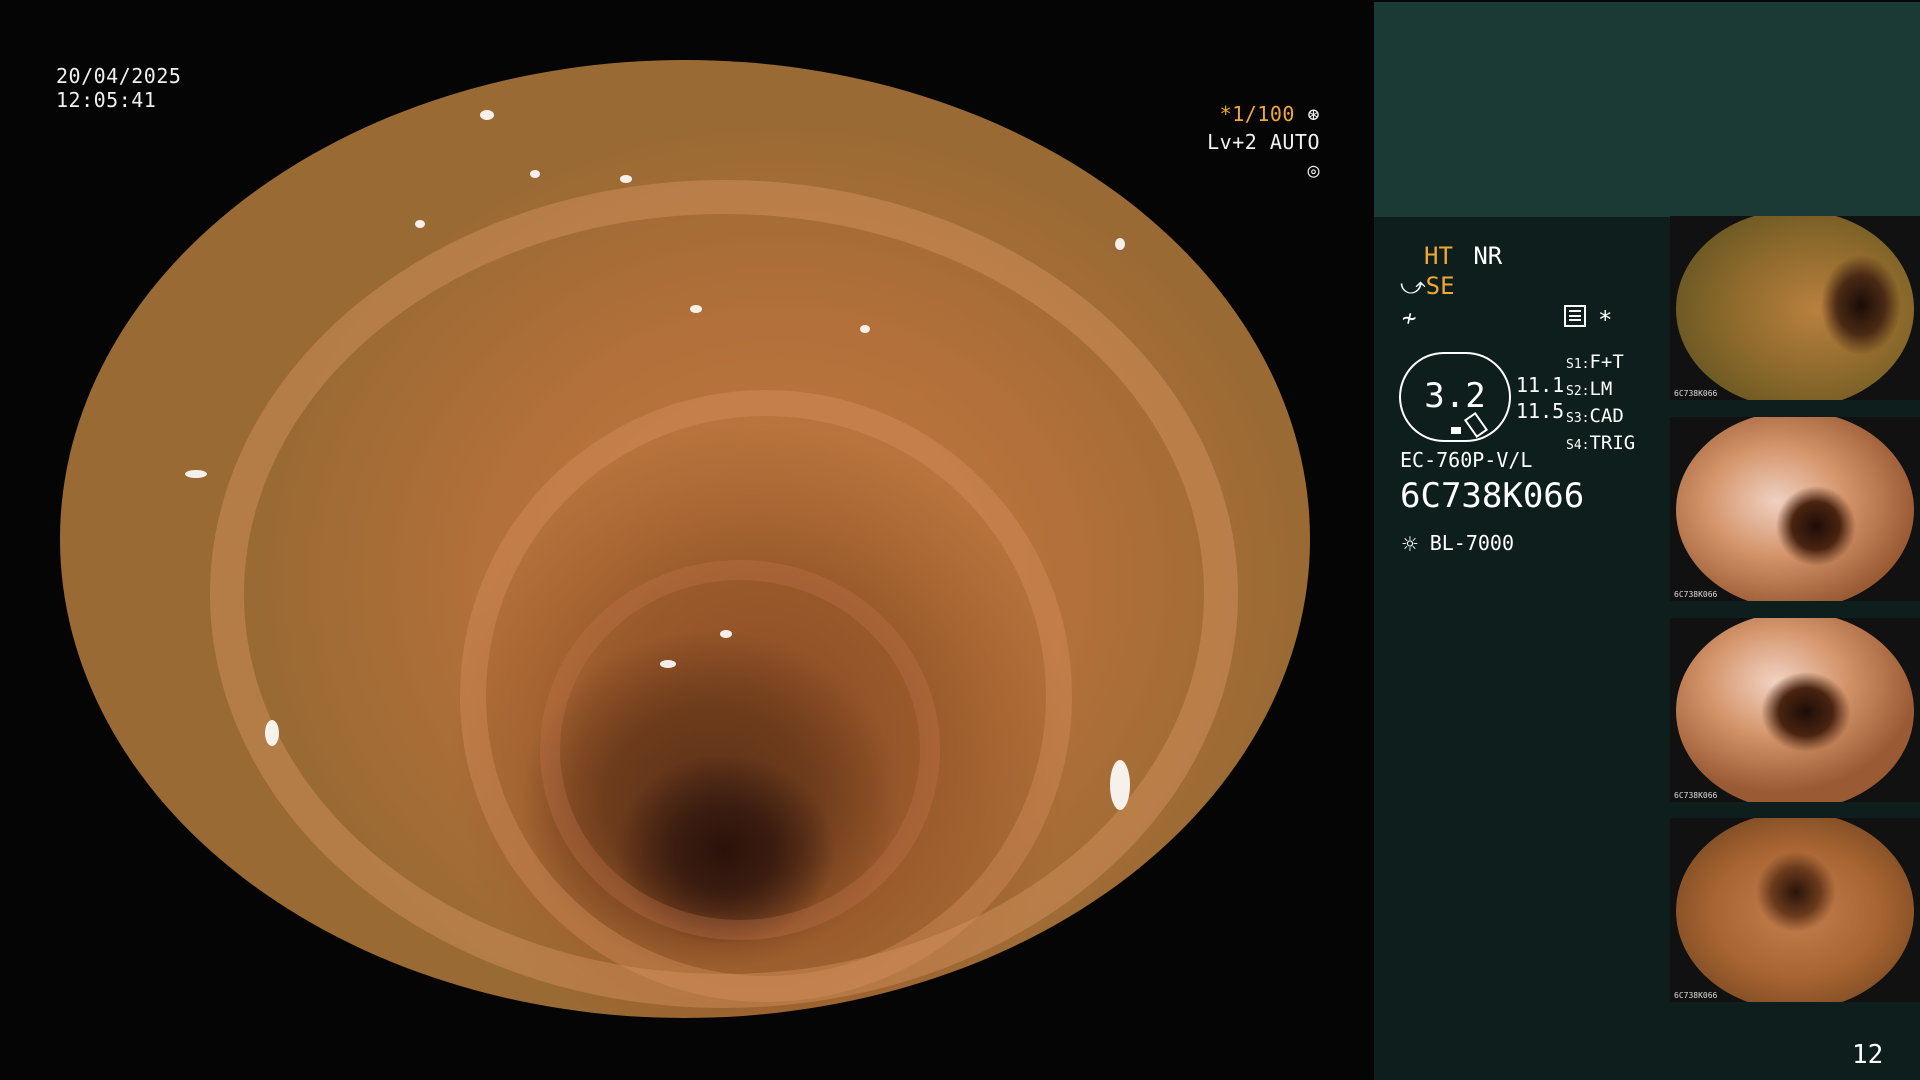 The height and width of the screenshot is (1080, 1920). Describe the element at coordinates (1575, 316) in the screenshot. I see `record-icon` at that location.